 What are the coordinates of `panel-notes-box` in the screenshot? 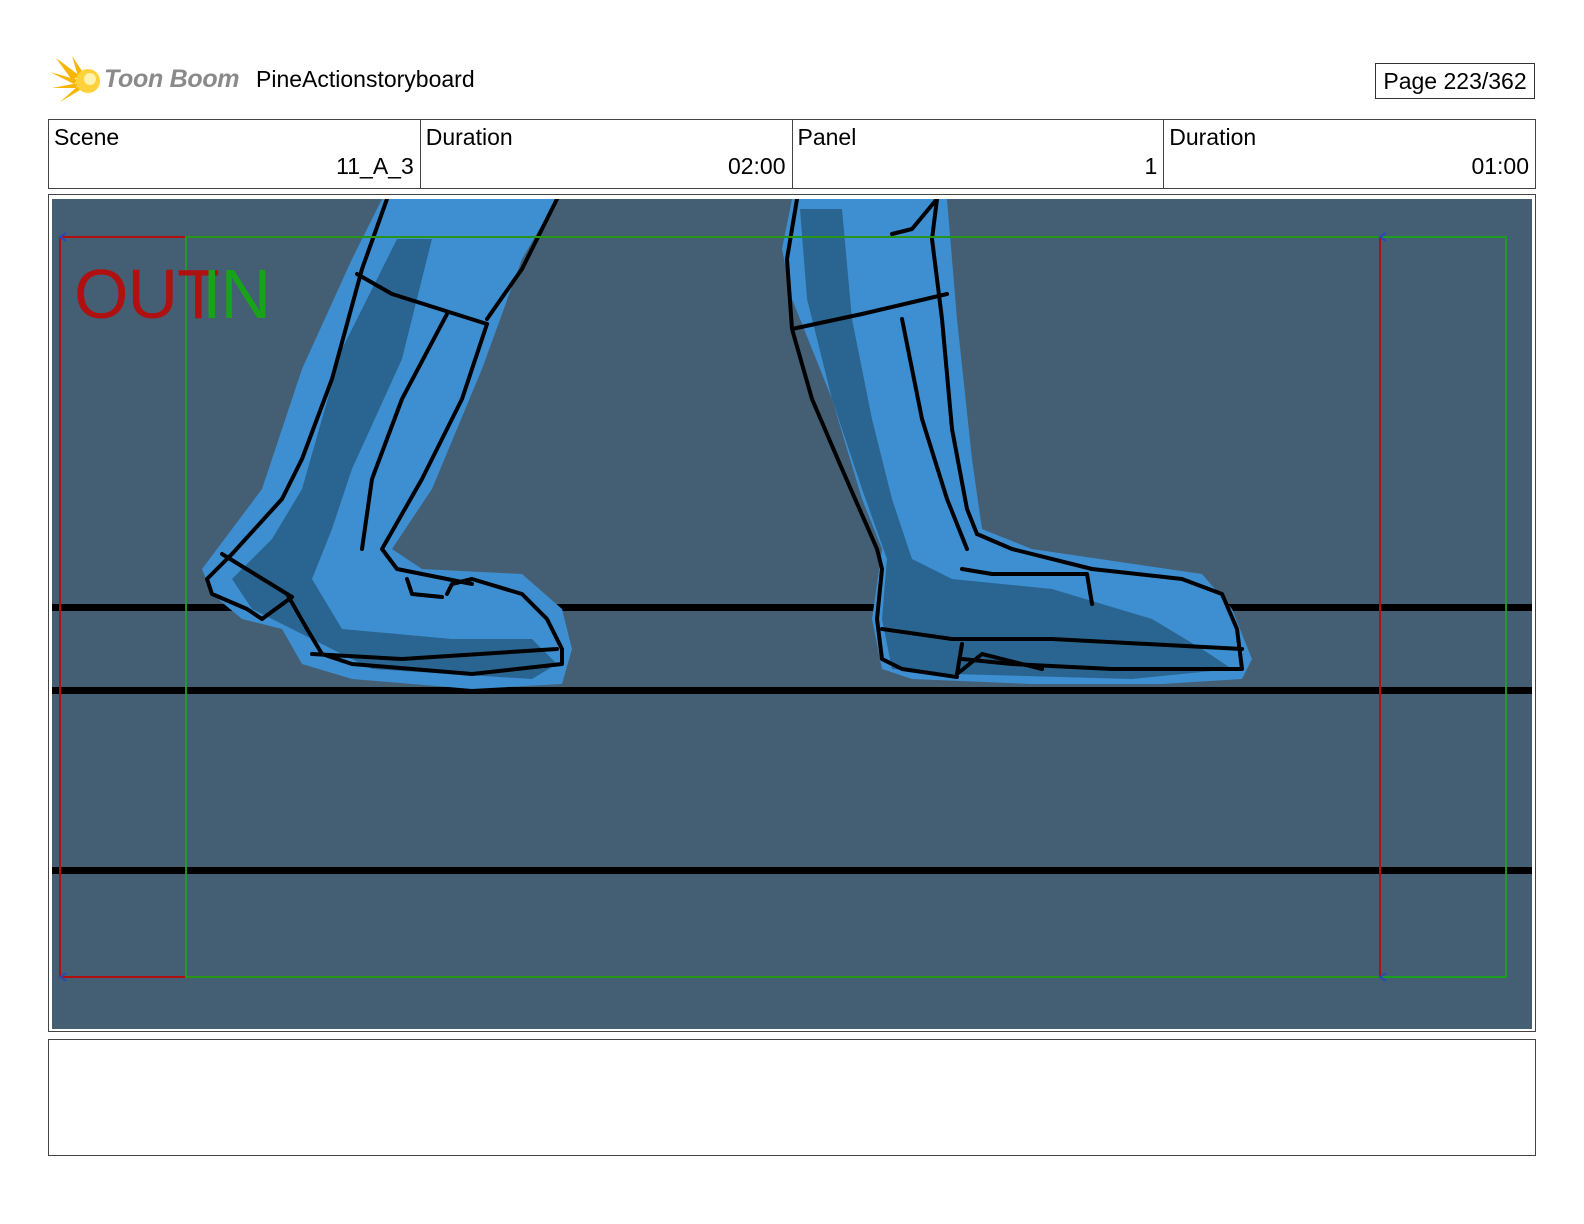 It's located at (792, 1097).